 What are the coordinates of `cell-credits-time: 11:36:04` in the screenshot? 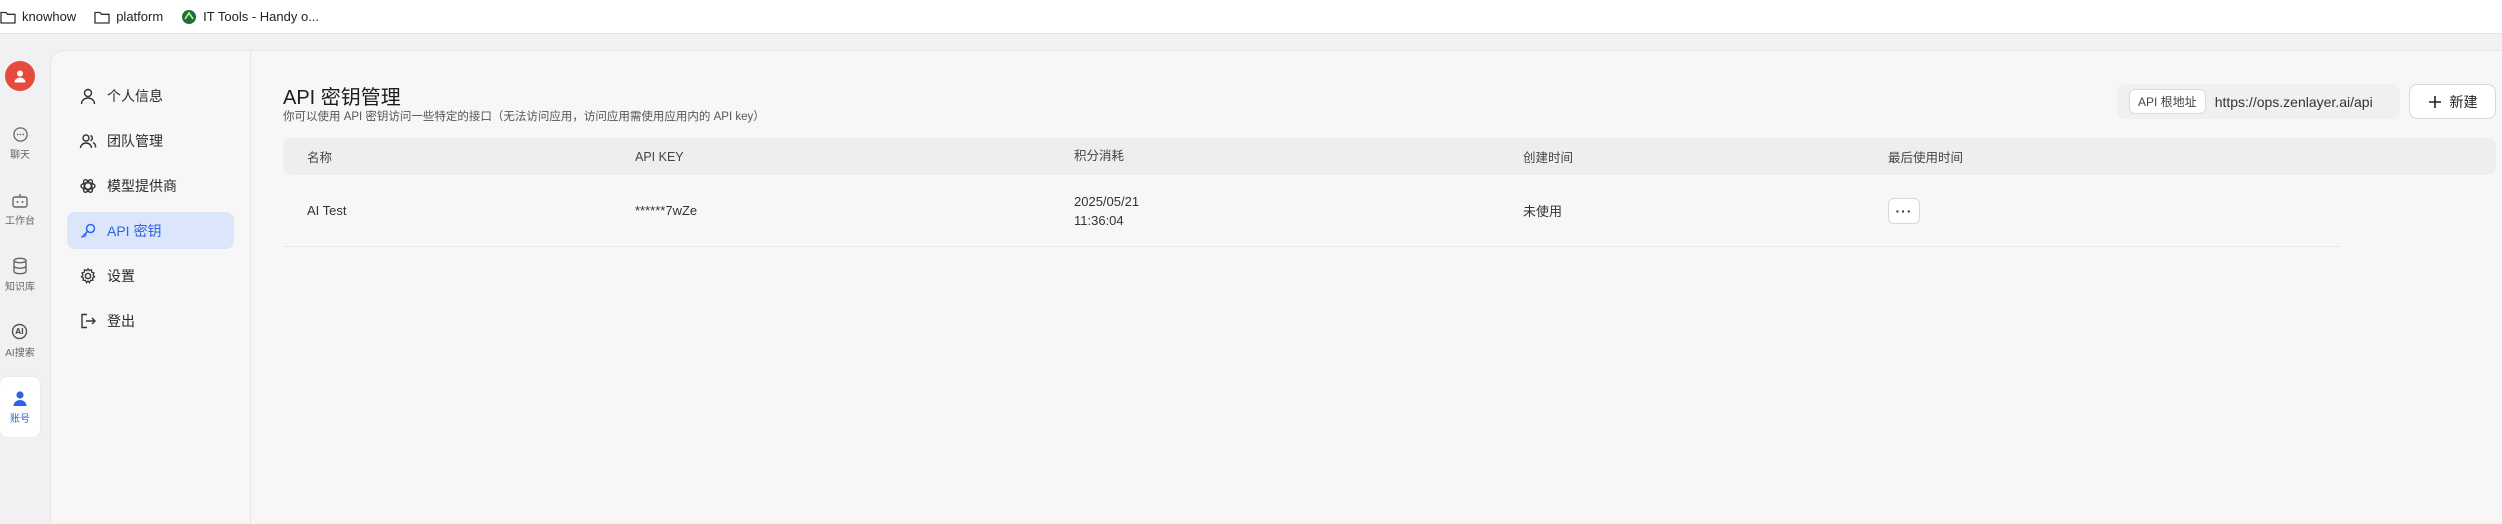 It's located at (1099, 220).